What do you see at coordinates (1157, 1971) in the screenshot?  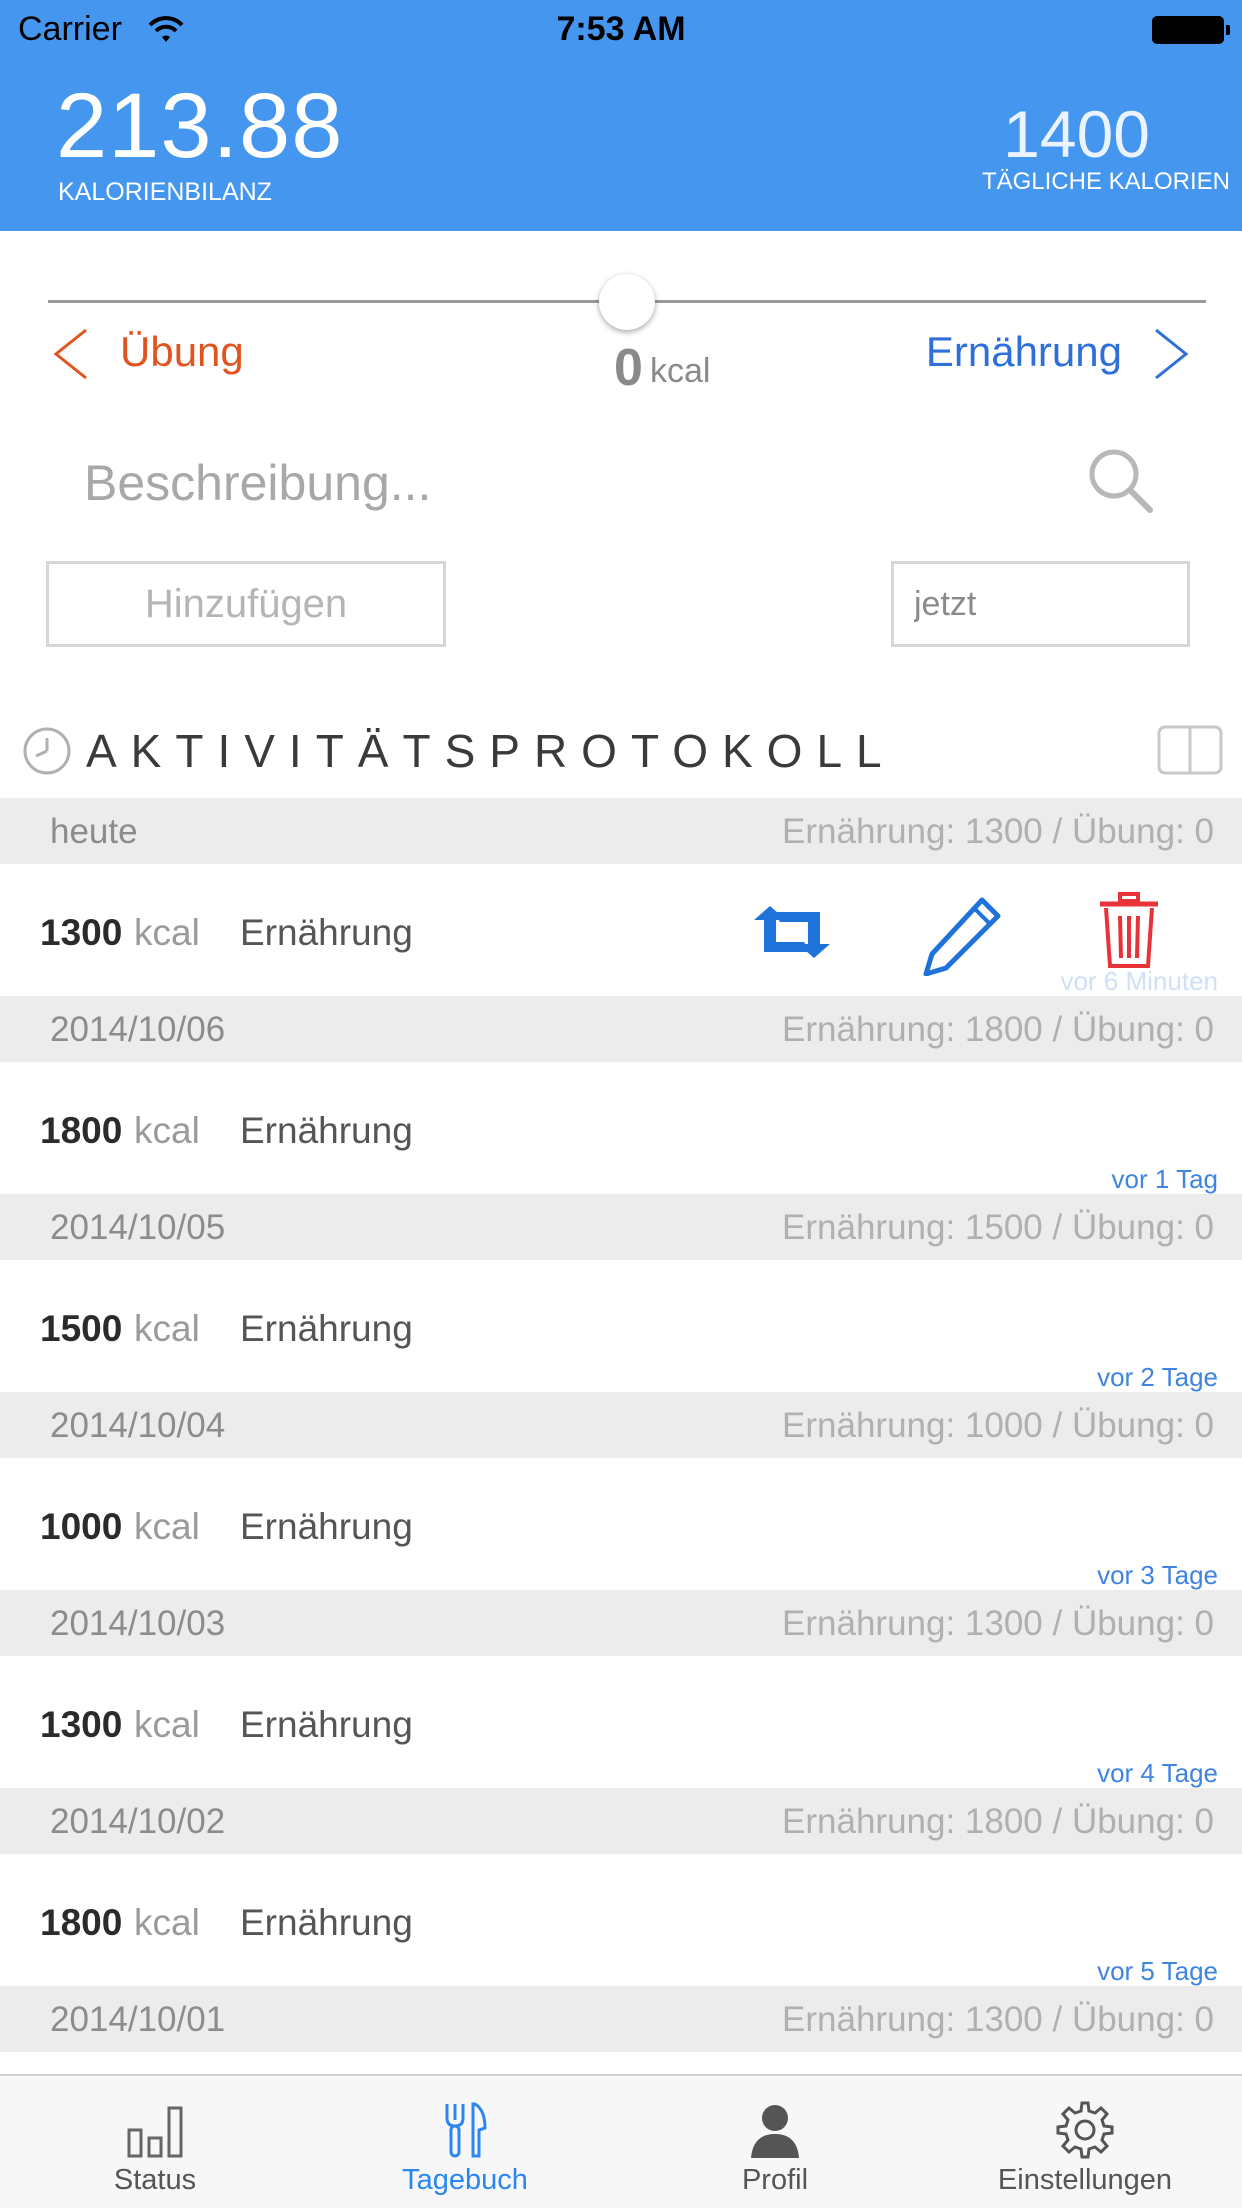 I see `entry-time-ago: vor 5 Tage` at bounding box center [1157, 1971].